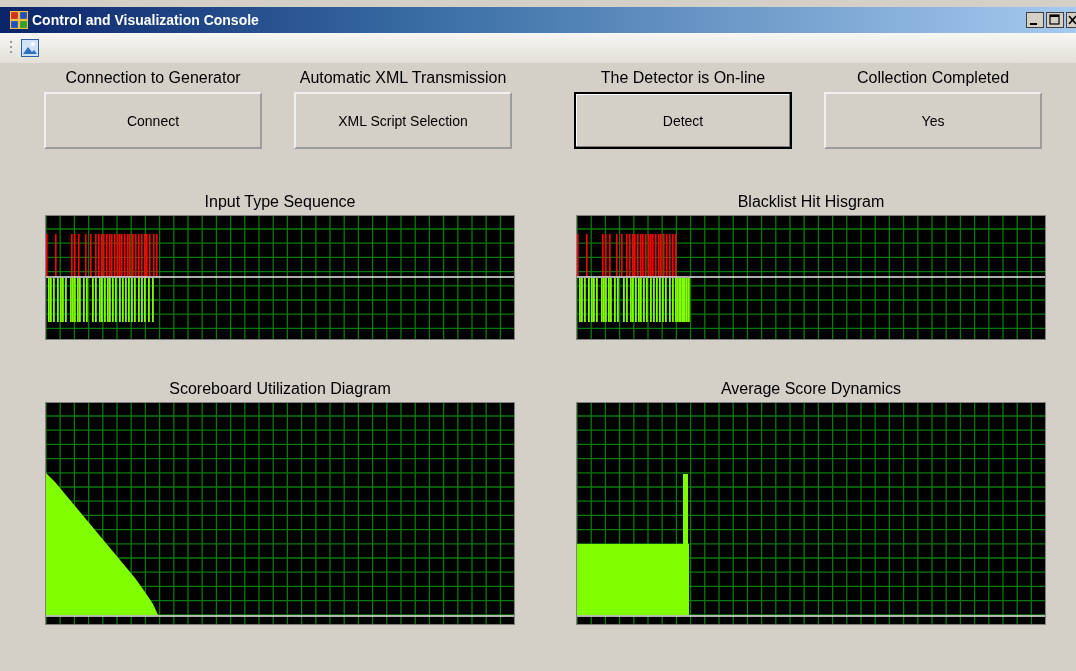  I want to click on action-label: The Detector is On-line, so click(683, 78).